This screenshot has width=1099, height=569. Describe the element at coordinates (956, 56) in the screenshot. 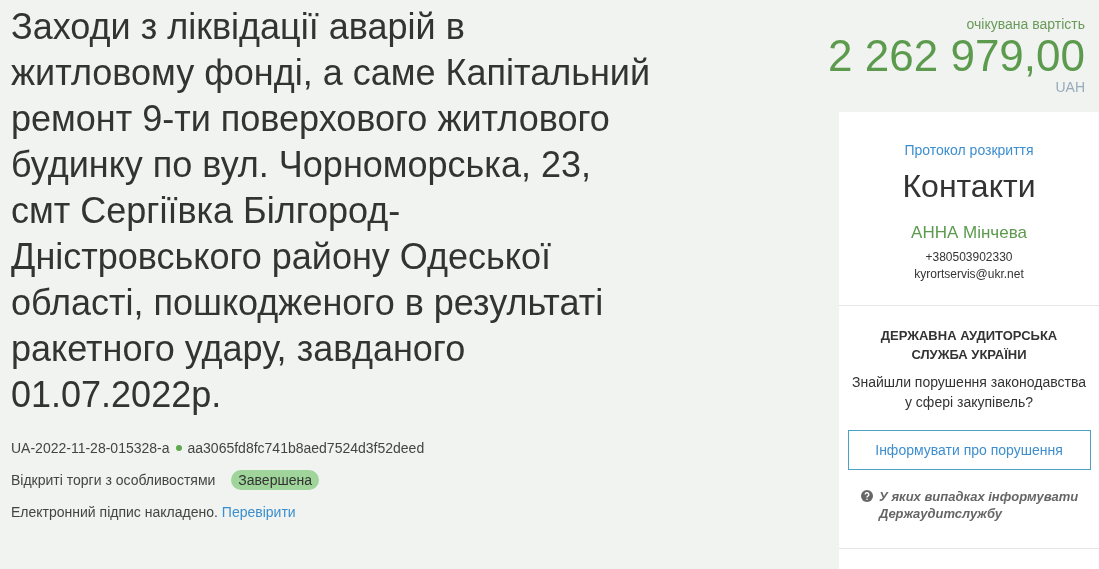

I see `price-amount: 2 262 979,00` at that location.